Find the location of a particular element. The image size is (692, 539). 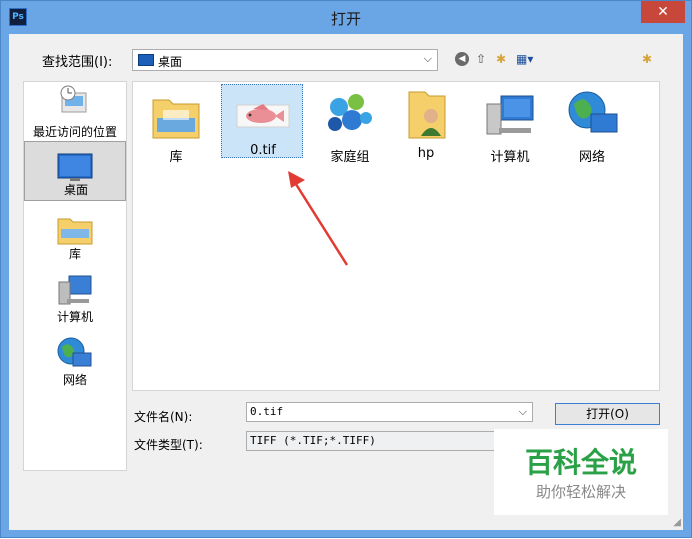

filename-value: 0.tif is located at coordinates (267, 411).